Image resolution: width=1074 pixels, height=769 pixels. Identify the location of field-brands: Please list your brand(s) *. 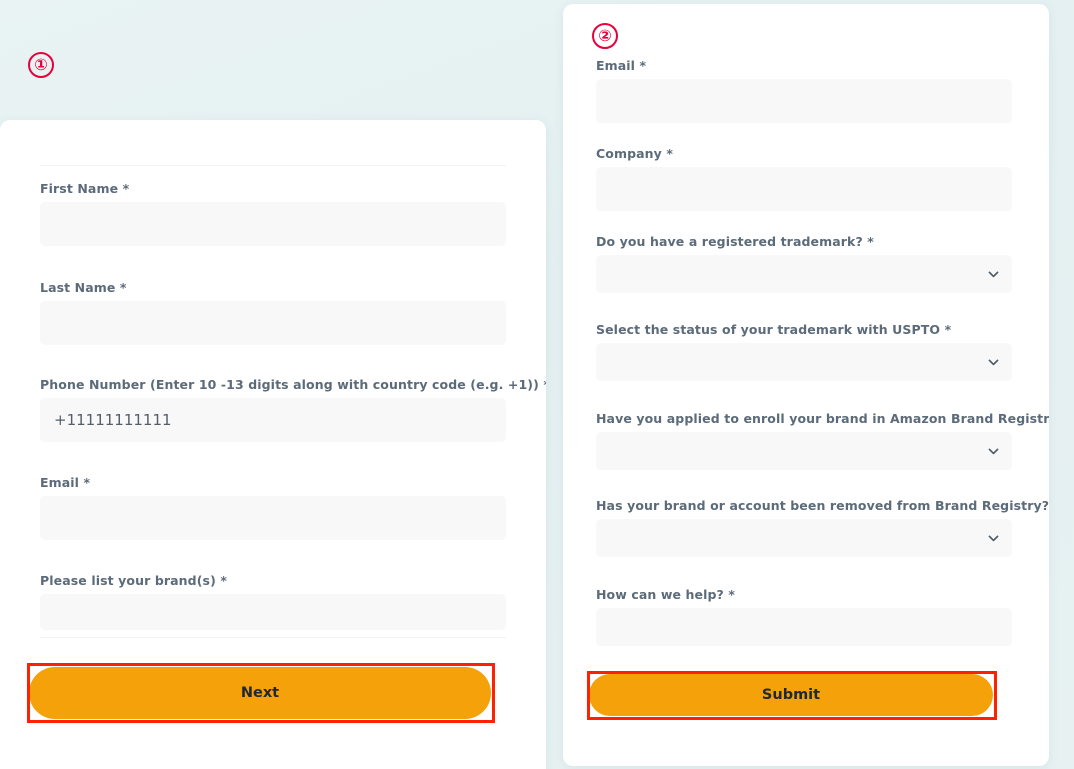
(273, 601).